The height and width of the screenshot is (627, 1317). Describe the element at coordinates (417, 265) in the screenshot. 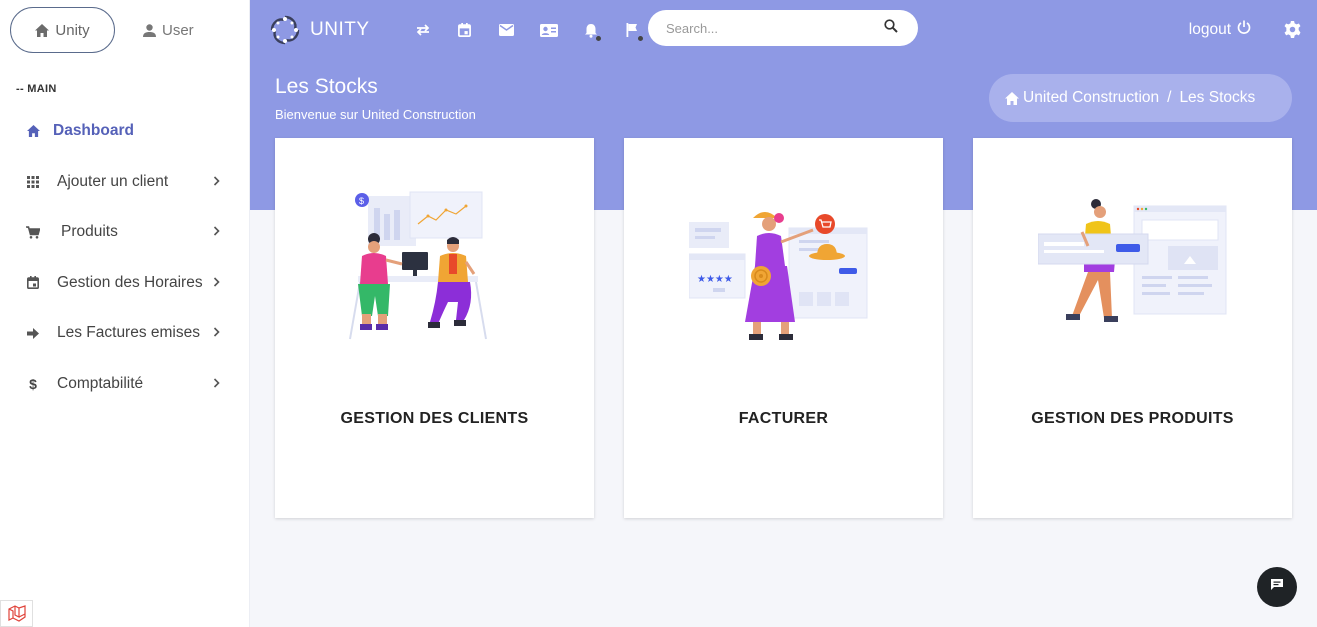

I see `clients-illustration: $` at that location.